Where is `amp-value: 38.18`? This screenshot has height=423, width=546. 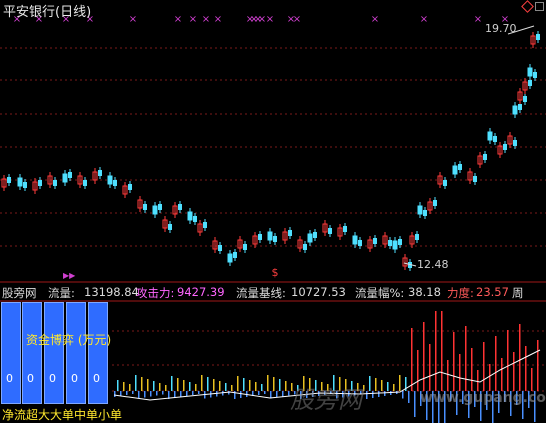
amp-value: 38.18 is located at coordinates (424, 292).